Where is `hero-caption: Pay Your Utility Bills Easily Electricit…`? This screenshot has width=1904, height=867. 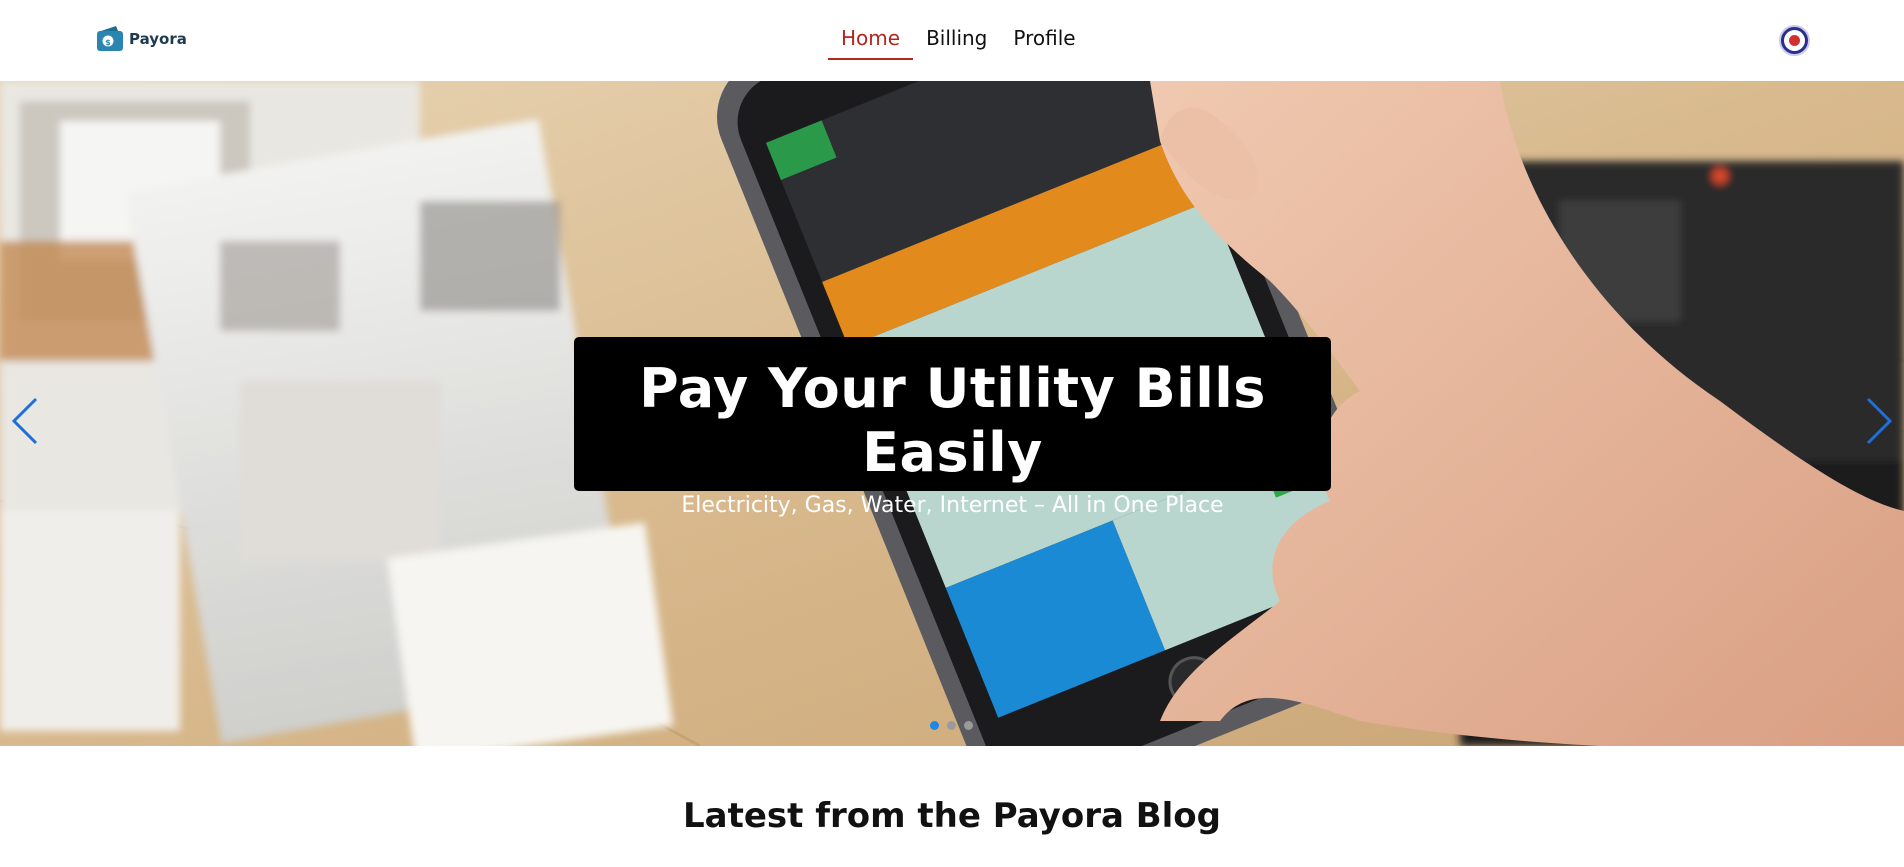 hero-caption: Pay Your Utility Bills Easily Electricit… is located at coordinates (952, 427).